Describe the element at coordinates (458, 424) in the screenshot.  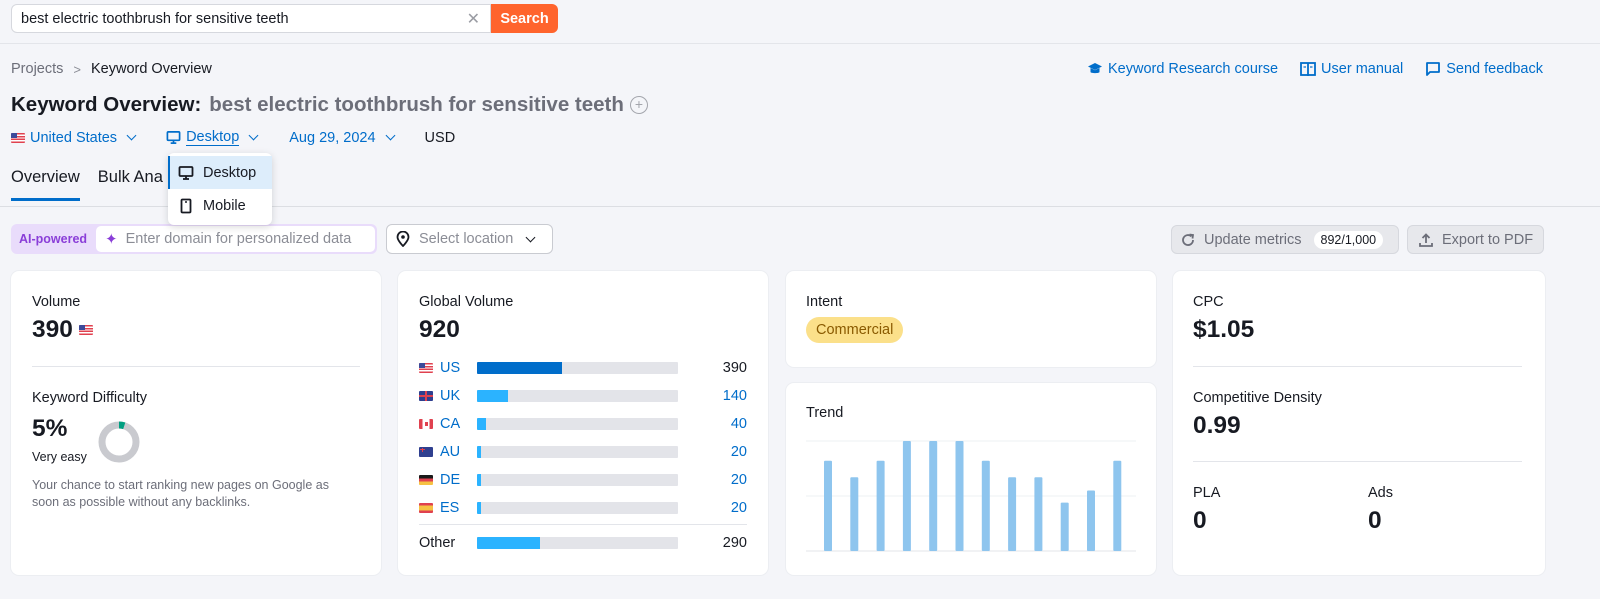
I see `country-code-link: CA` at that location.